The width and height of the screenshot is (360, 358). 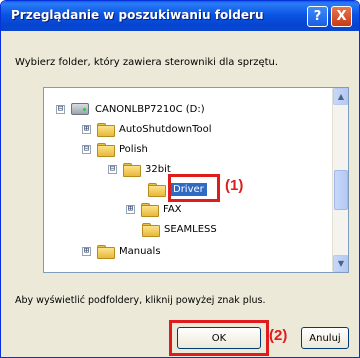 I want to click on tree-item-label: SEAMLESS, so click(x=190, y=229).